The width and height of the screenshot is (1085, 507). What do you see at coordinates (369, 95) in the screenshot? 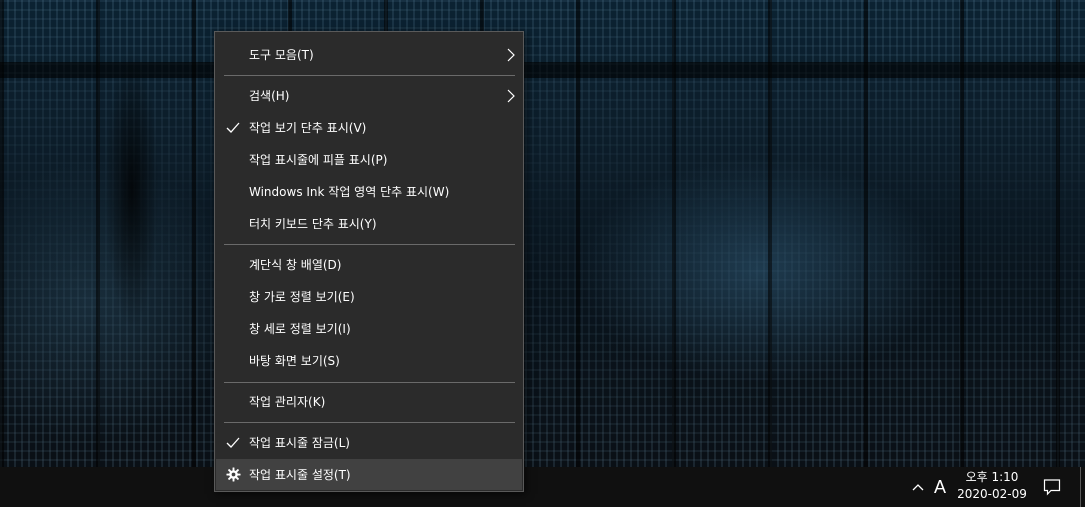
I see `menu-item-search: 검색(H)` at bounding box center [369, 95].